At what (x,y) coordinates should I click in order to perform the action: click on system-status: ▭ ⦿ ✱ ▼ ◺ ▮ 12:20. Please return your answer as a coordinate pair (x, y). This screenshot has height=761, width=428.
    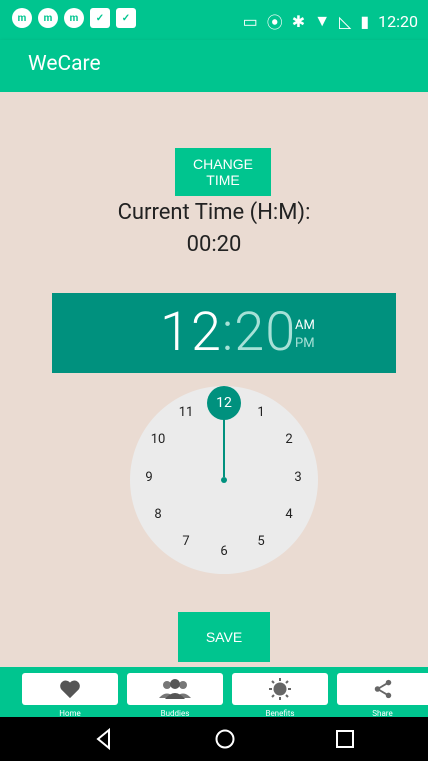
    Looking at the image, I should click on (330, 21).